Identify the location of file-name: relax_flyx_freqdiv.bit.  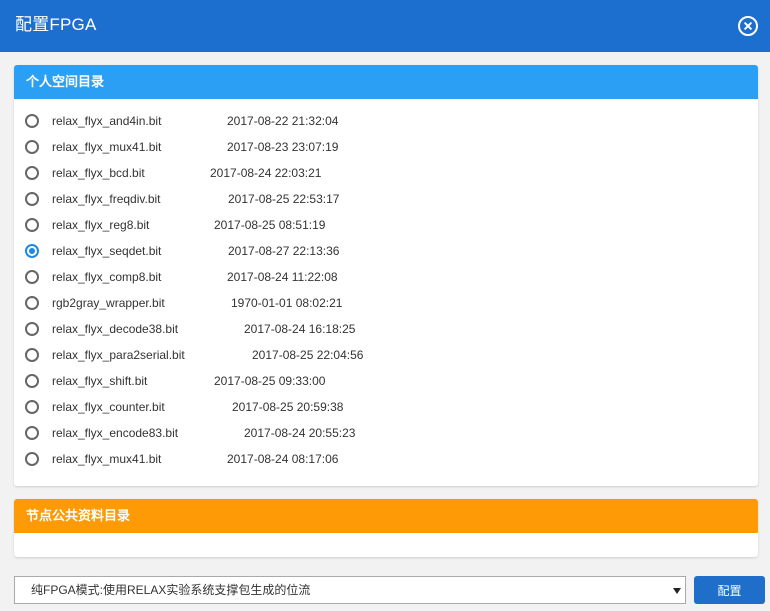
(106, 199).